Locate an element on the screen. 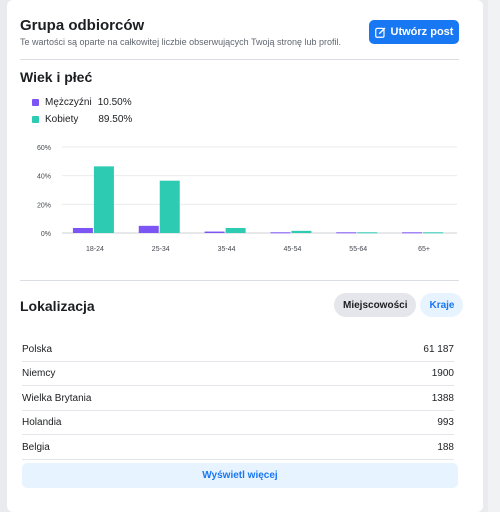 This screenshot has width=500, height=512. women-swatch is located at coordinates (35, 119).